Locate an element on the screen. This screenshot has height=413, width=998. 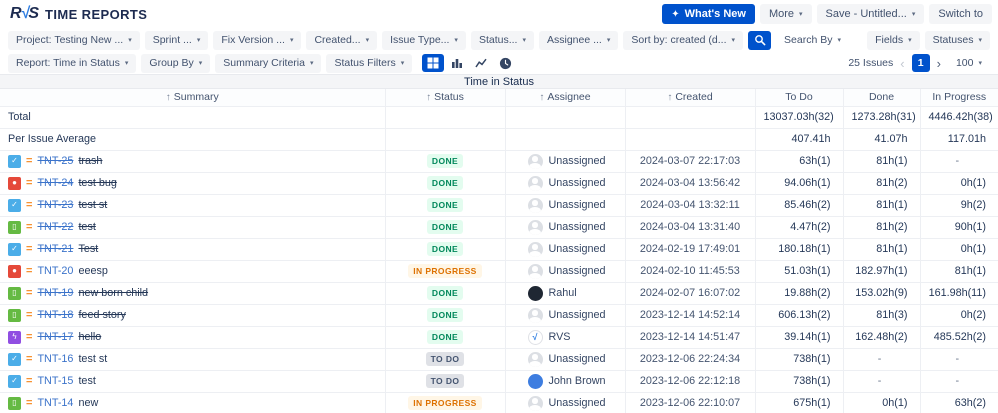
done-cell: 0h(1) is located at coordinates (881, 402).